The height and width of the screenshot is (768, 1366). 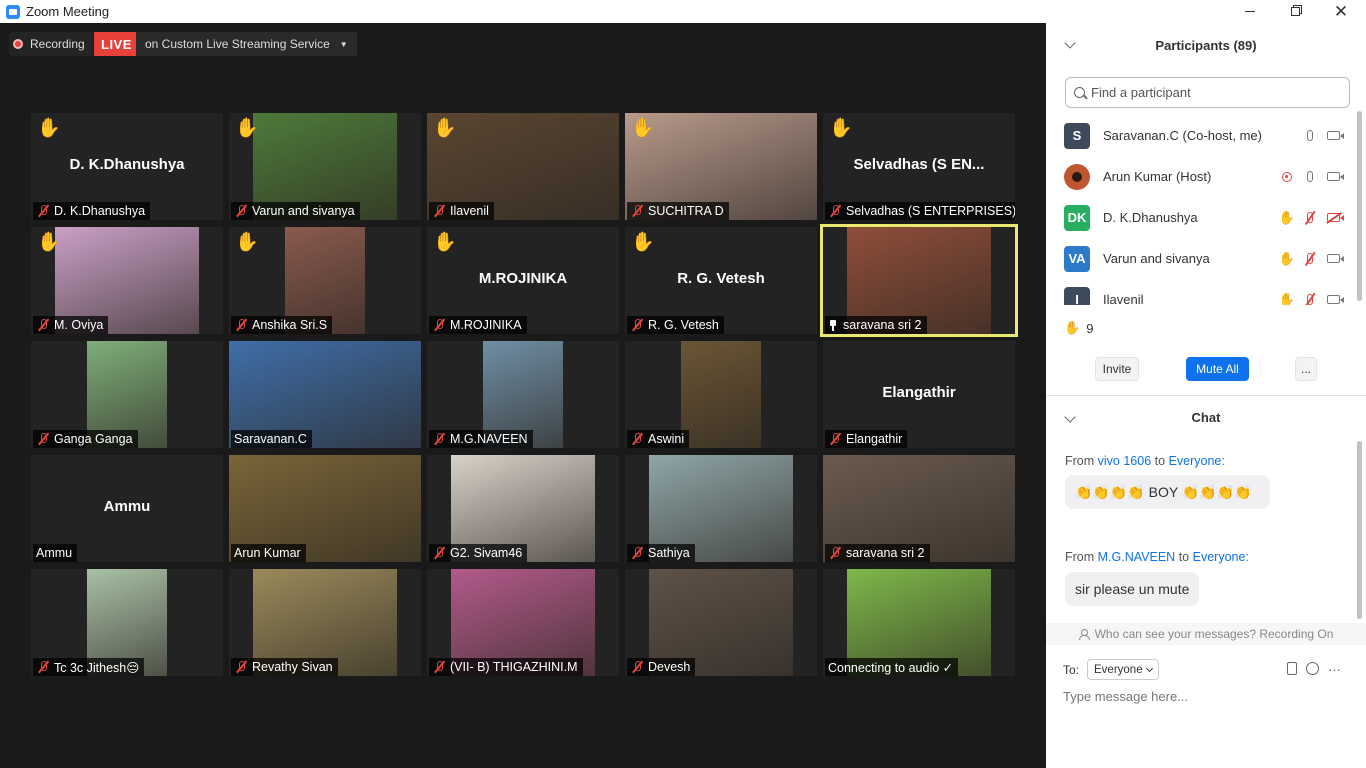 I want to click on participant-video, so click(x=721, y=394).